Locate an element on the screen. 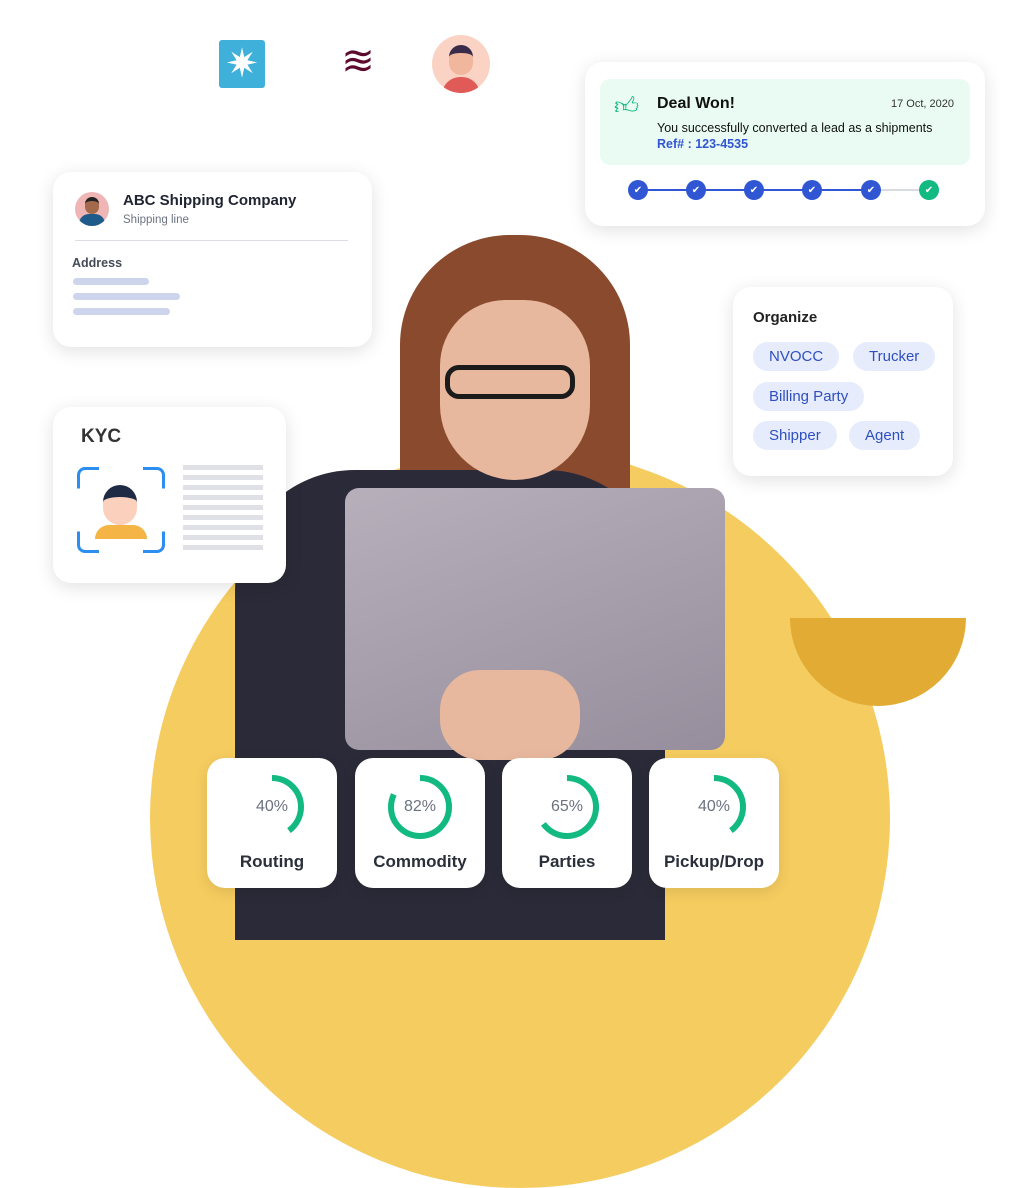  stat-label: Commodity is located at coordinates (420, 861).